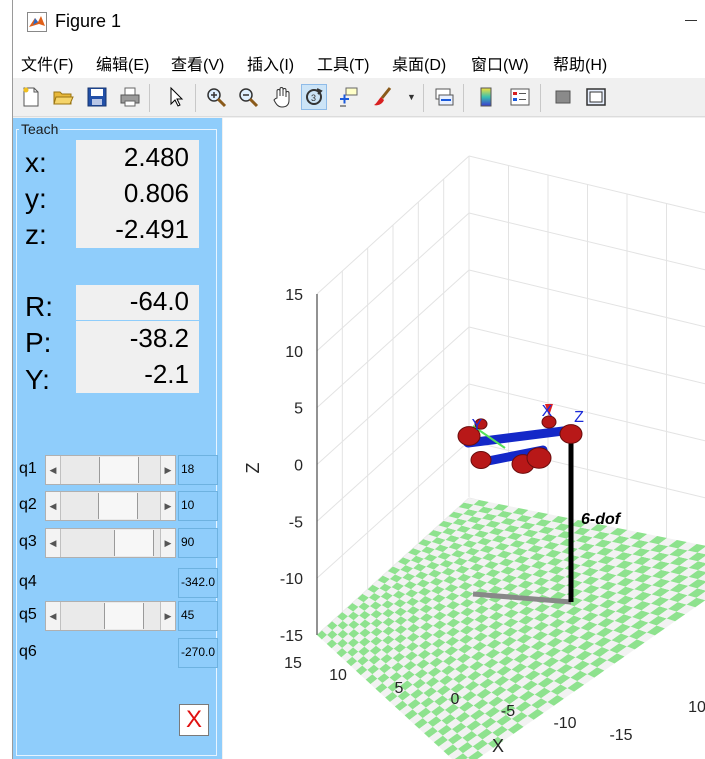 The height and width of the screenshot is (759, 705). What do you see at coordinates (253, 468) in the screenshot?
I see `z-axis-label: Z` at bounding box center [253, 468].